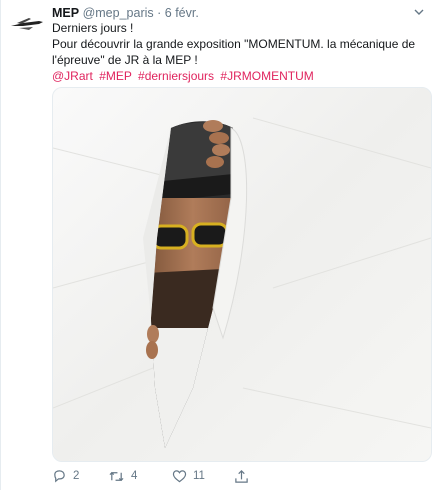 The width and height of the screenshot is (437, 490). Describe the element at coordinates (116, 476) in the screenshot. I see `retweet-icon` at that location.